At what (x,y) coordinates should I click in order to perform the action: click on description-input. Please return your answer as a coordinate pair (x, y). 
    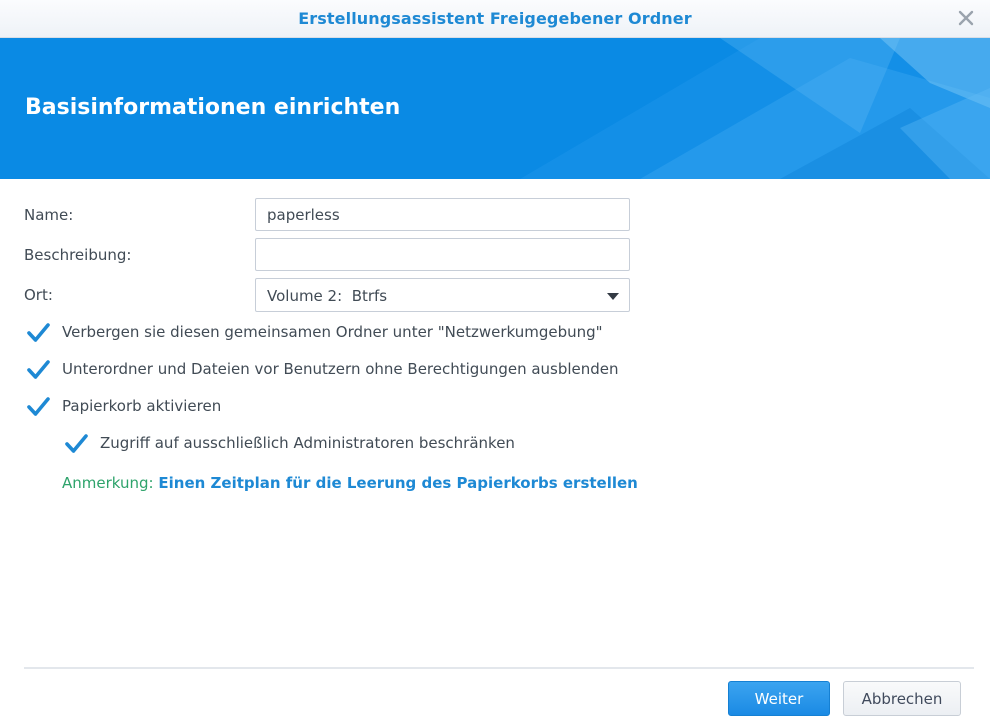
    Looking at the image, I should click on (442, 254).